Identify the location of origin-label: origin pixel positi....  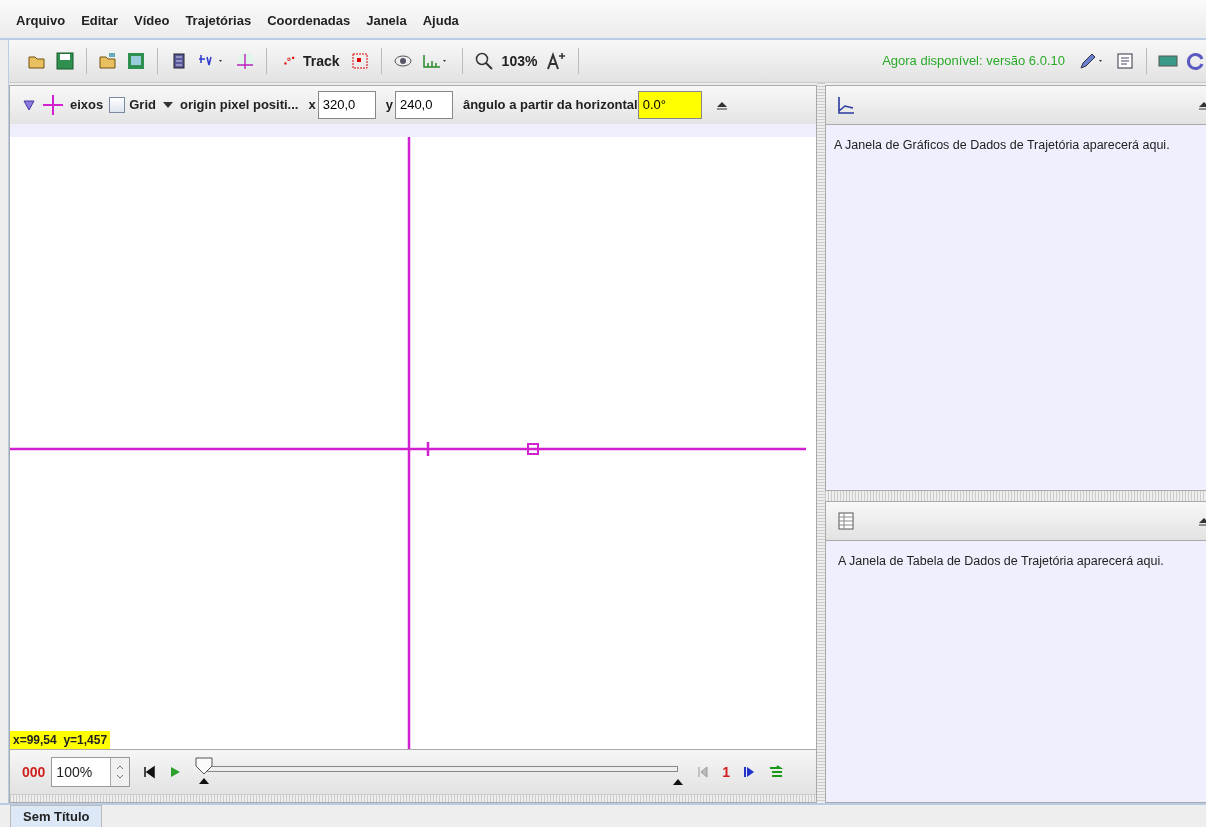
(239, 105).